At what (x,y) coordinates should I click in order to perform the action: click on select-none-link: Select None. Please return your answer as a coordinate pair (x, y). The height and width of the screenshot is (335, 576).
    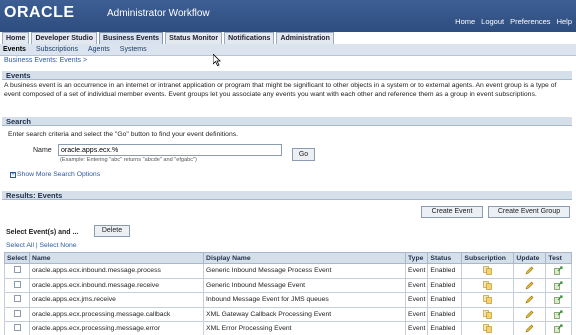
    Looking at the image, I should click on (58, 245).